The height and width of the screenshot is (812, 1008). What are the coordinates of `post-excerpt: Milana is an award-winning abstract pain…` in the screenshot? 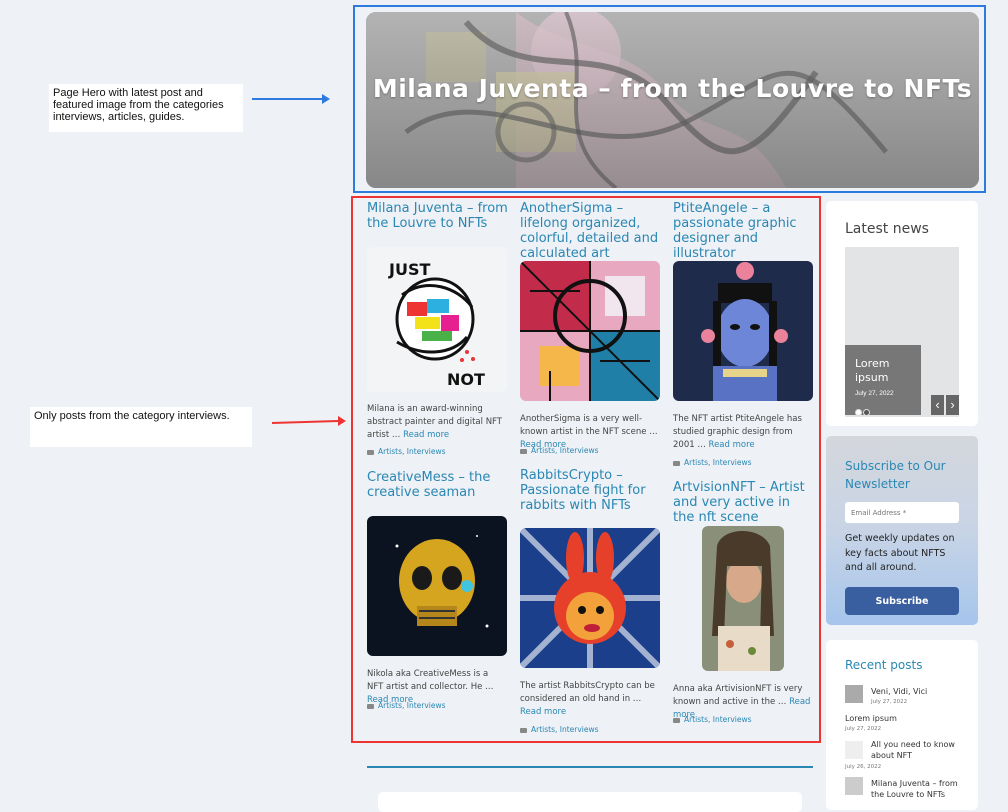 It's located at (434, 422).